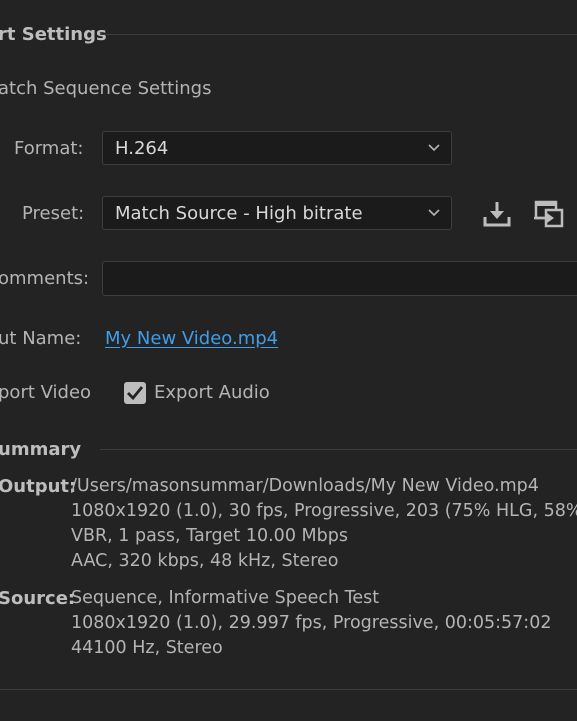  I want to click on checkmark-icon, so click(135, 393).